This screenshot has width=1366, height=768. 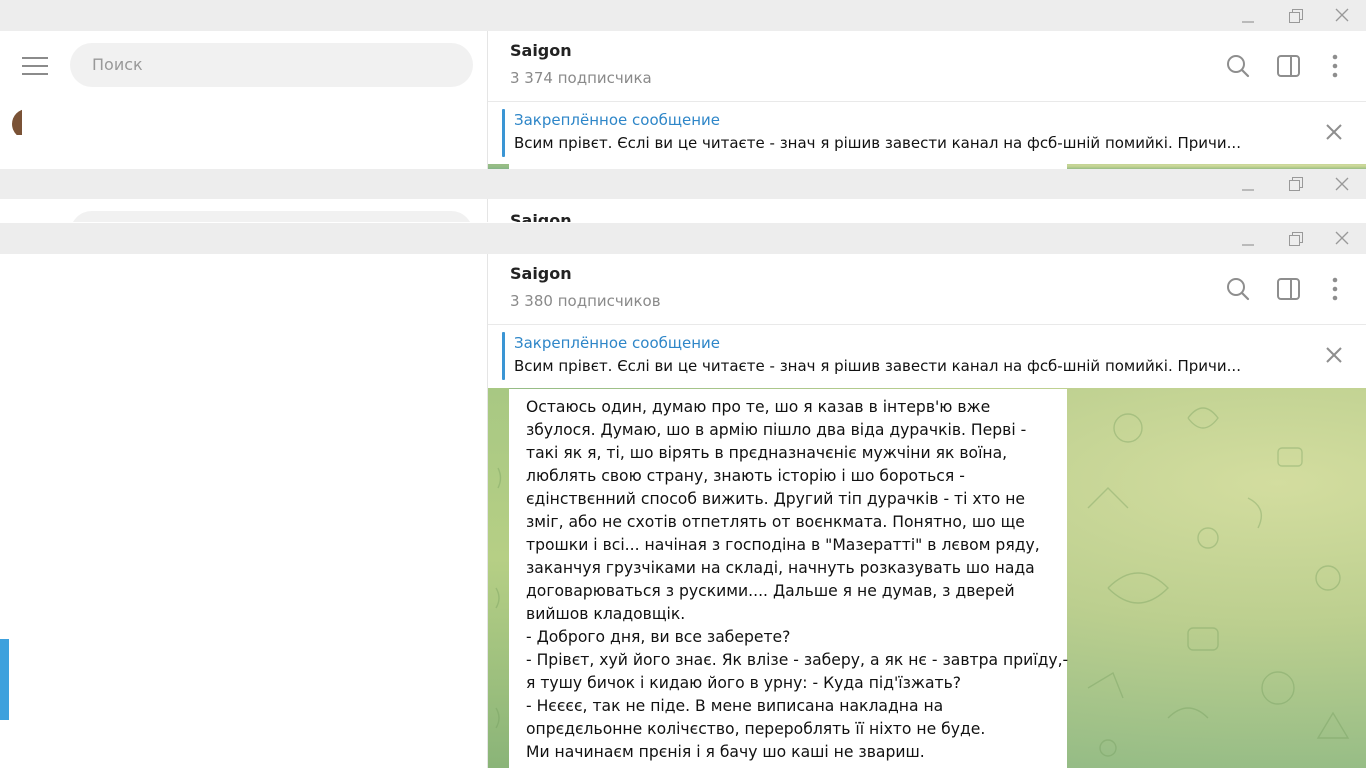 What do you see at coordinates (585, 301) in the screenshot?
I see `subscriber-count: 3 380 подписчиков` at bounding box center [585, 301].